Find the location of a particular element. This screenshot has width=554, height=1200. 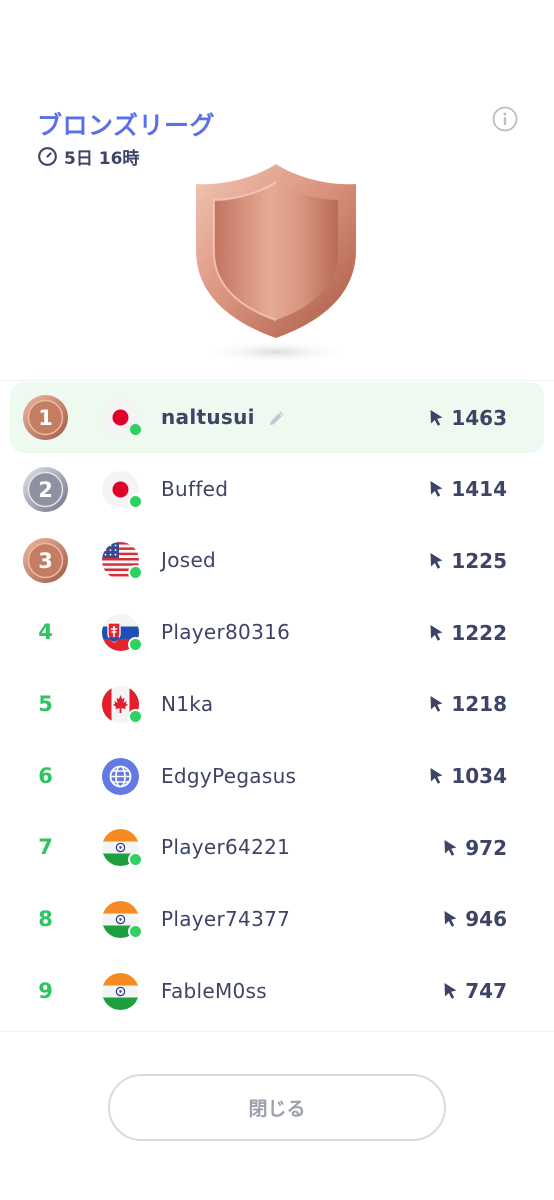

clock-icon is located at coordinates (47, 156).